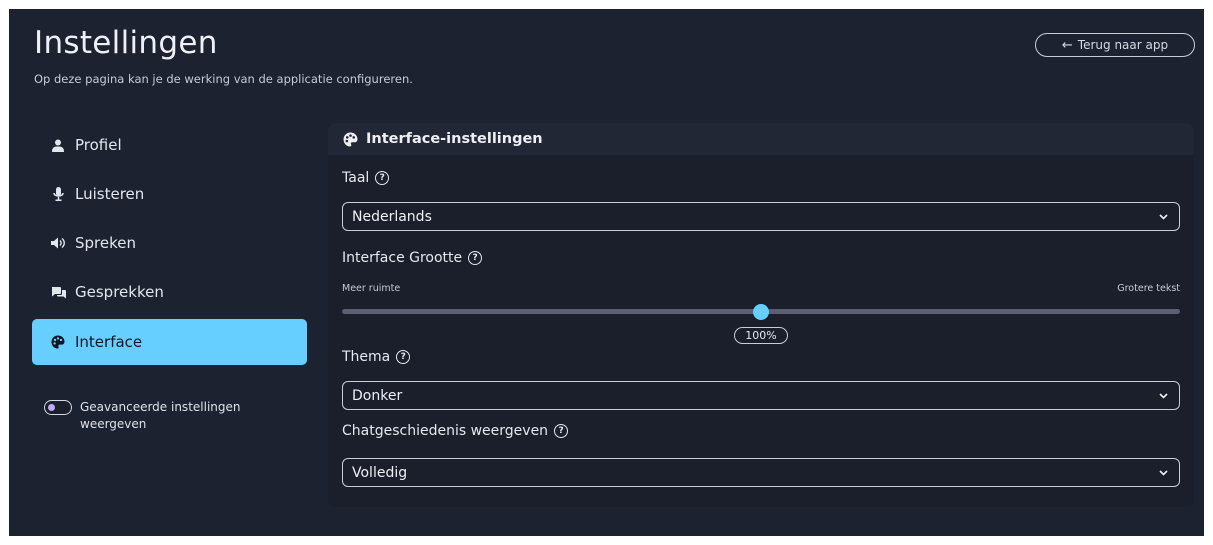 This screenshot has height=545, width=1213. Describe the element at coordinates (51, 407) in the screenshot. I see `toggle-knob` at that location.